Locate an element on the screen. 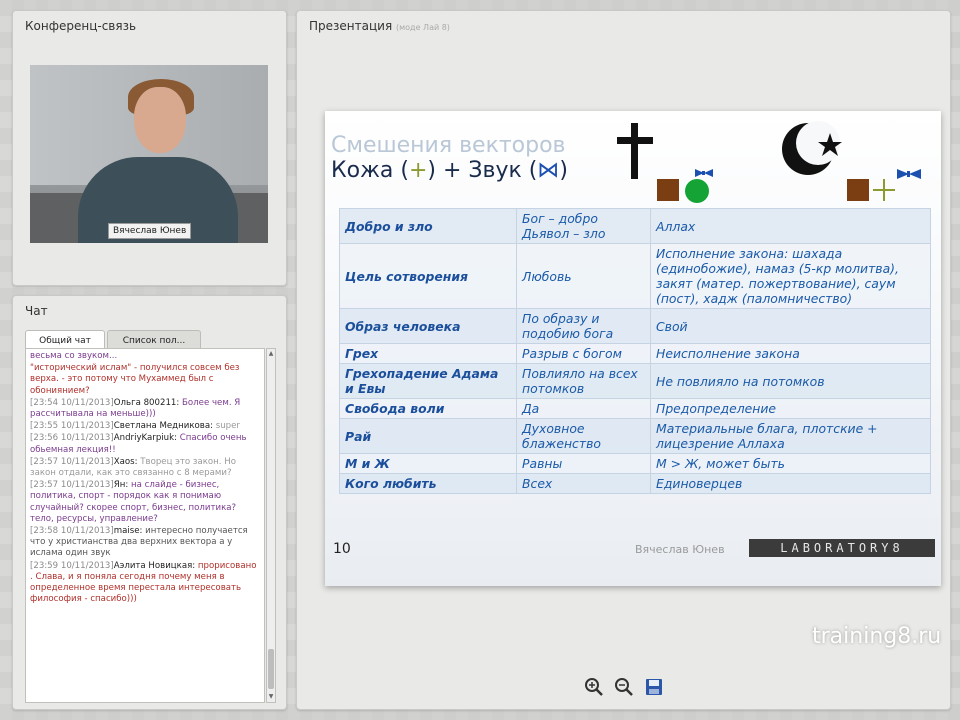  table-row: М и Ж Равны М > Ж, может быть is located at coordinates (635, 463).